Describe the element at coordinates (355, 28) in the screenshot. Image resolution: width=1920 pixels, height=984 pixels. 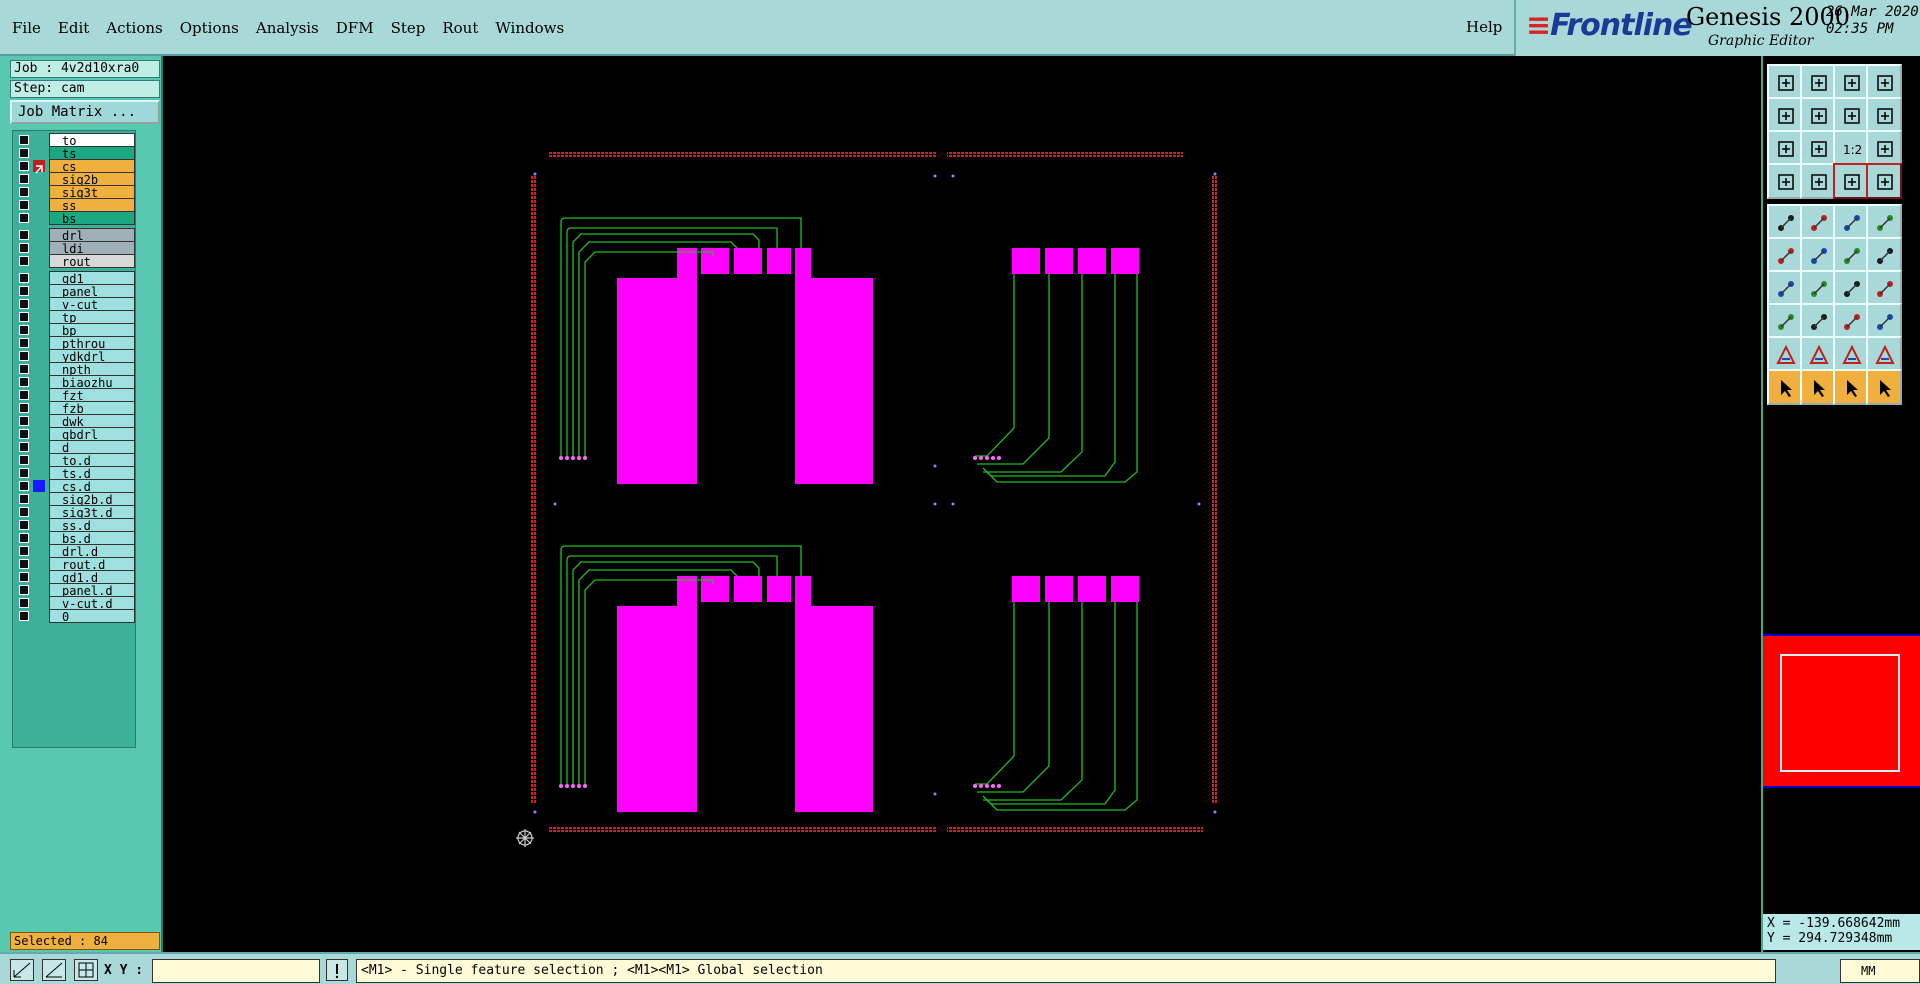
I see `menu-dfm: DFM` at that location.